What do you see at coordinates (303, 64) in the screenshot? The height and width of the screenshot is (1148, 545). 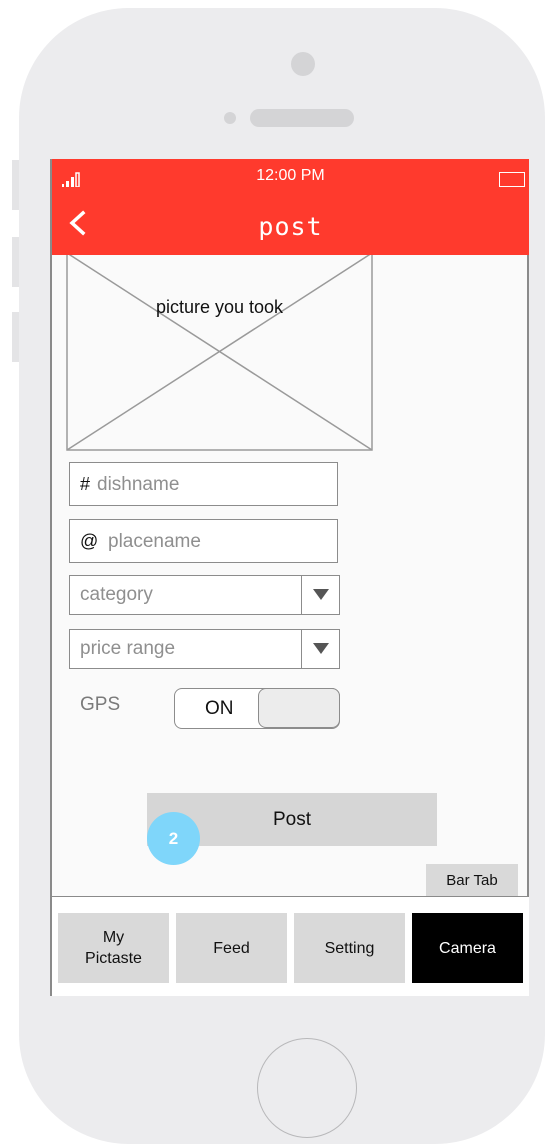 I see `front-camera` at bounding box center [303, 64].